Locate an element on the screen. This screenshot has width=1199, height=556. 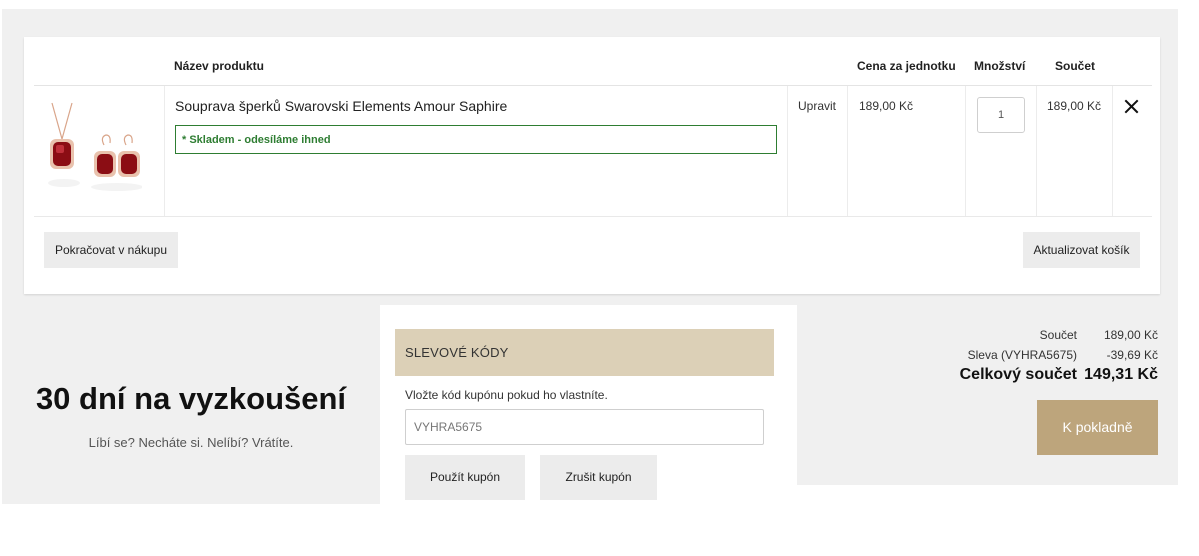
promo-title: 30 dní na vyzkoušení is located at coordinates (191, 398).